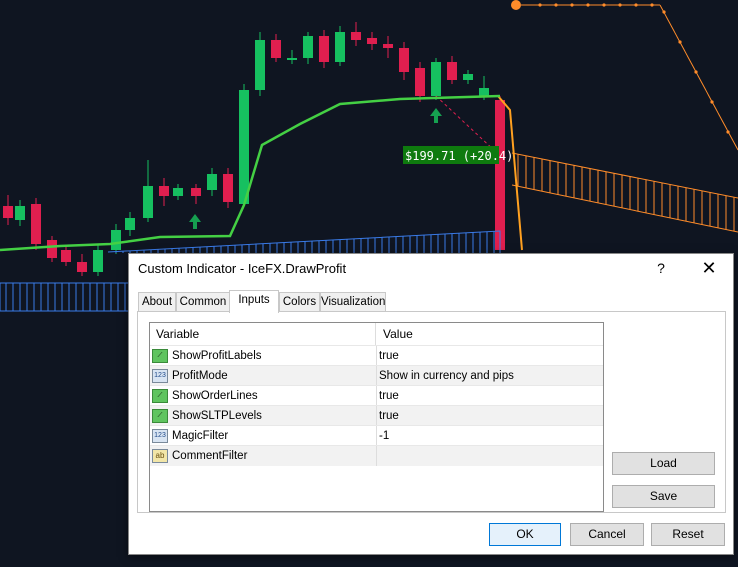 This screenshot has width=738, height=567. What do you see at coordinates (353, 302) in the screenshot?
I see `tab-visualization: Visualization` at bounding box center [353, 302].